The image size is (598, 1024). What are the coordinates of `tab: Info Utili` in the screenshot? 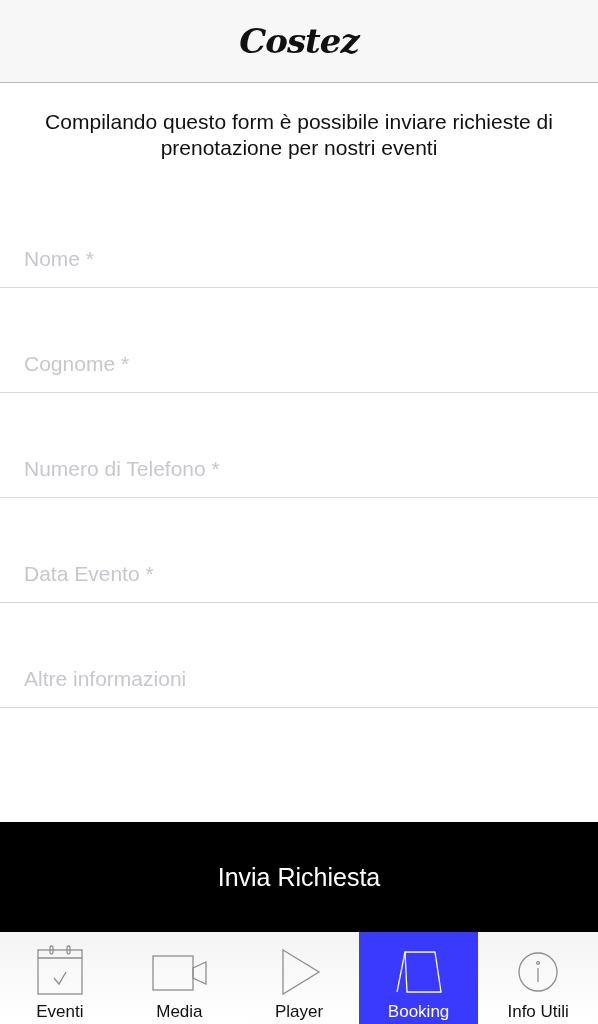 It's located at (538, 978).